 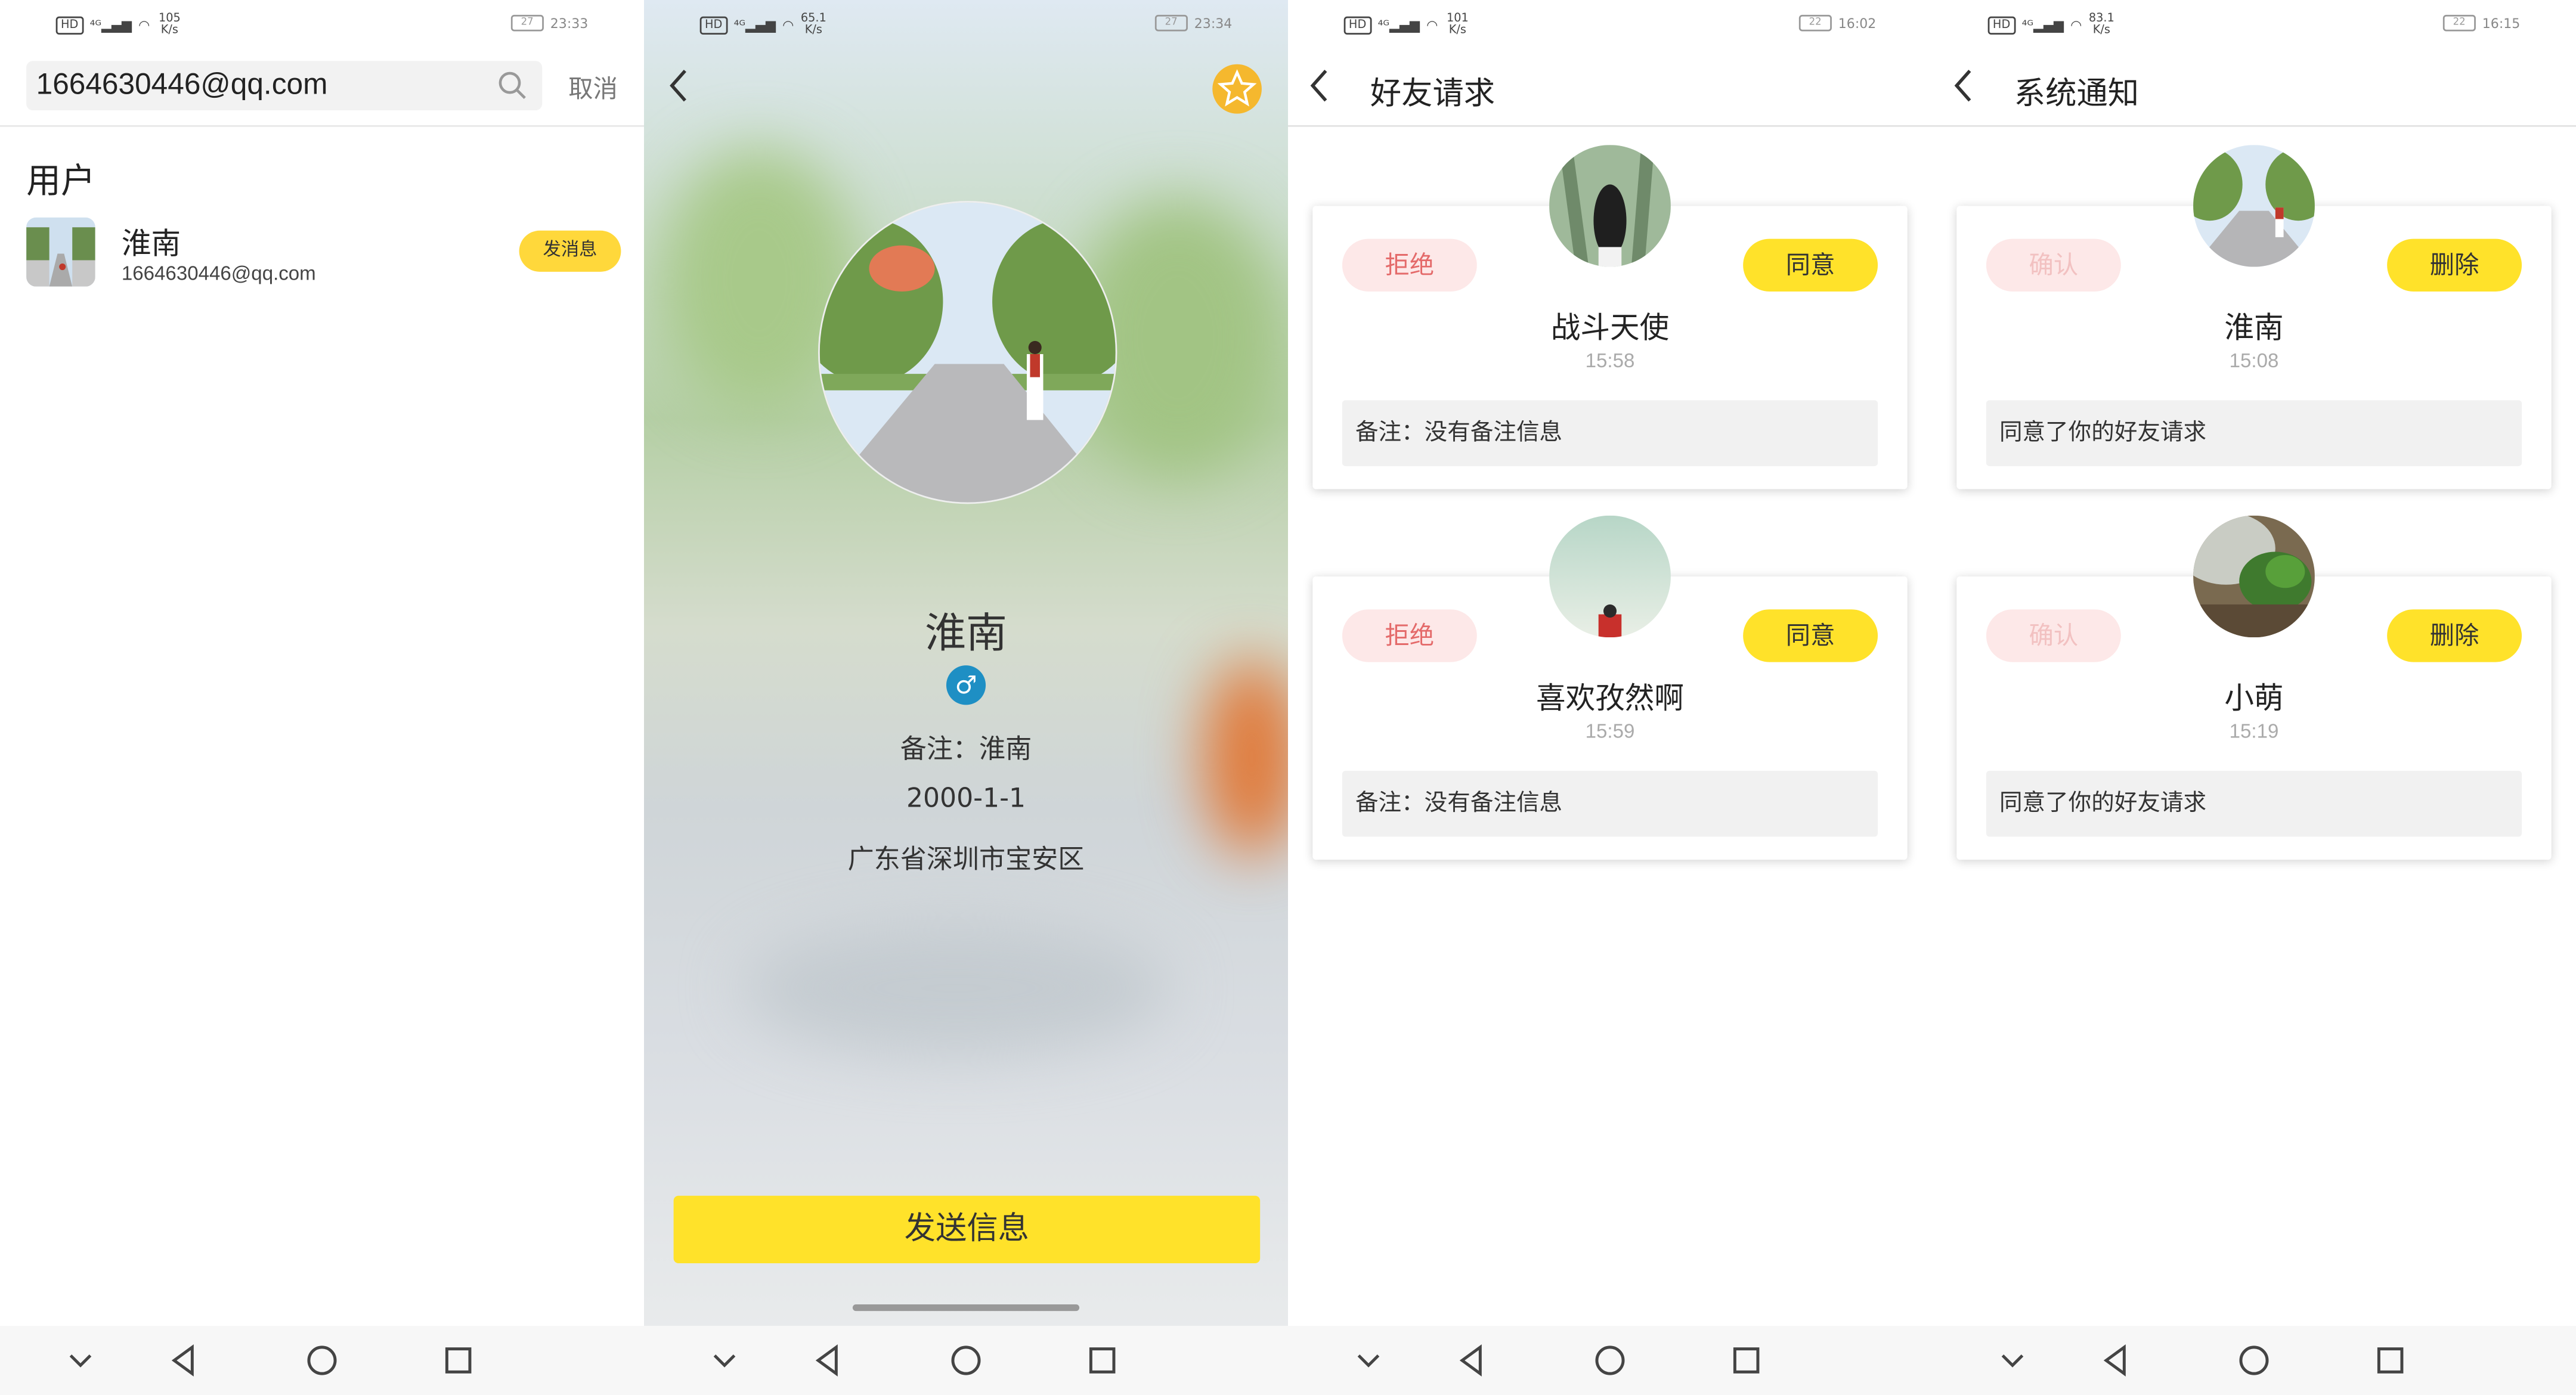 What do you see at coordinates (593, 89) in the screenshot?
I see `cancel-button: 取消` at bounding box center [593, 89].